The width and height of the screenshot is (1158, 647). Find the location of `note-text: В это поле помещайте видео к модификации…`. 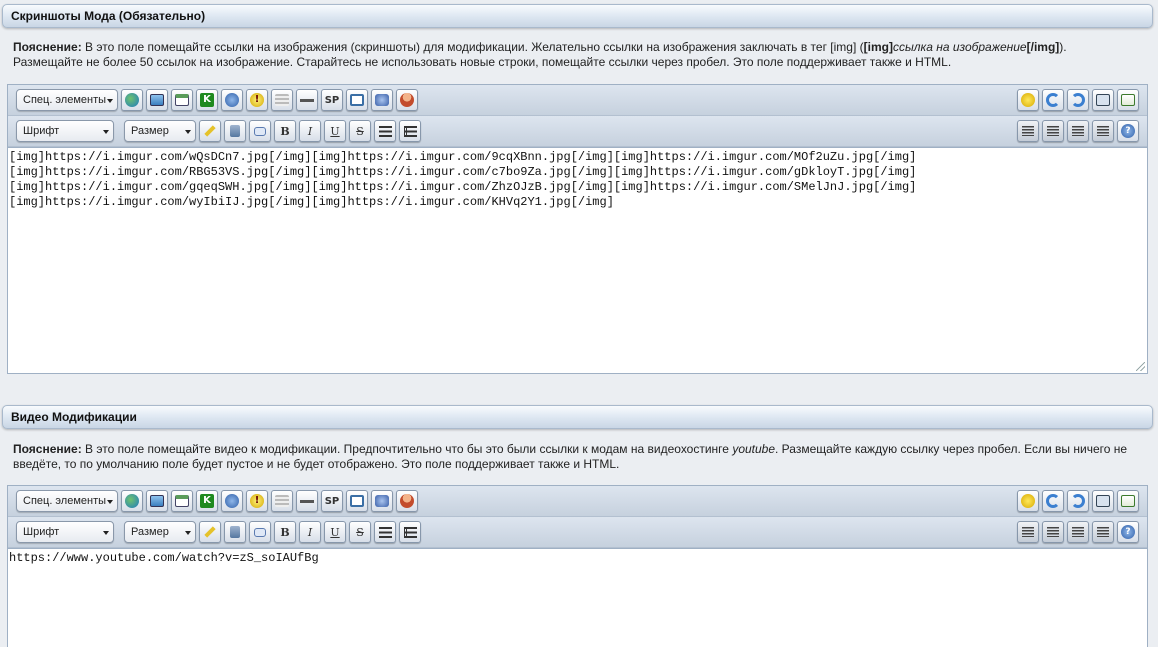

note-text: В это поле помещайте видео к модификации… is located at coordinates (407, 449).